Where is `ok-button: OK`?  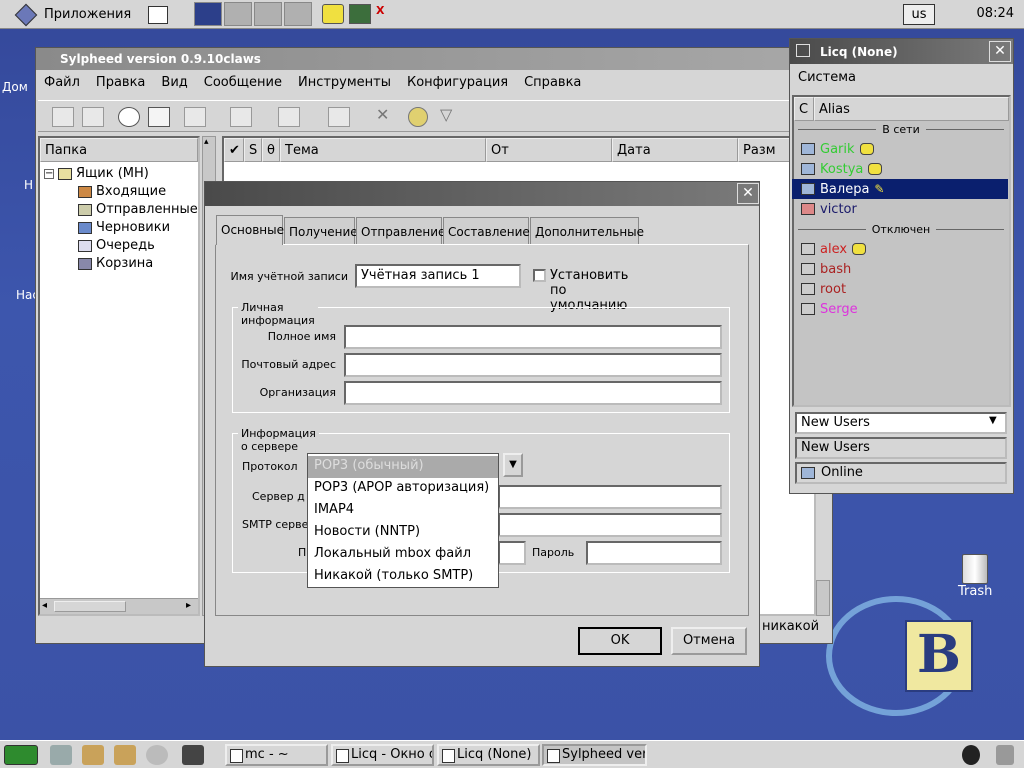 ok-button: OK is located at coordinates (620, 641).